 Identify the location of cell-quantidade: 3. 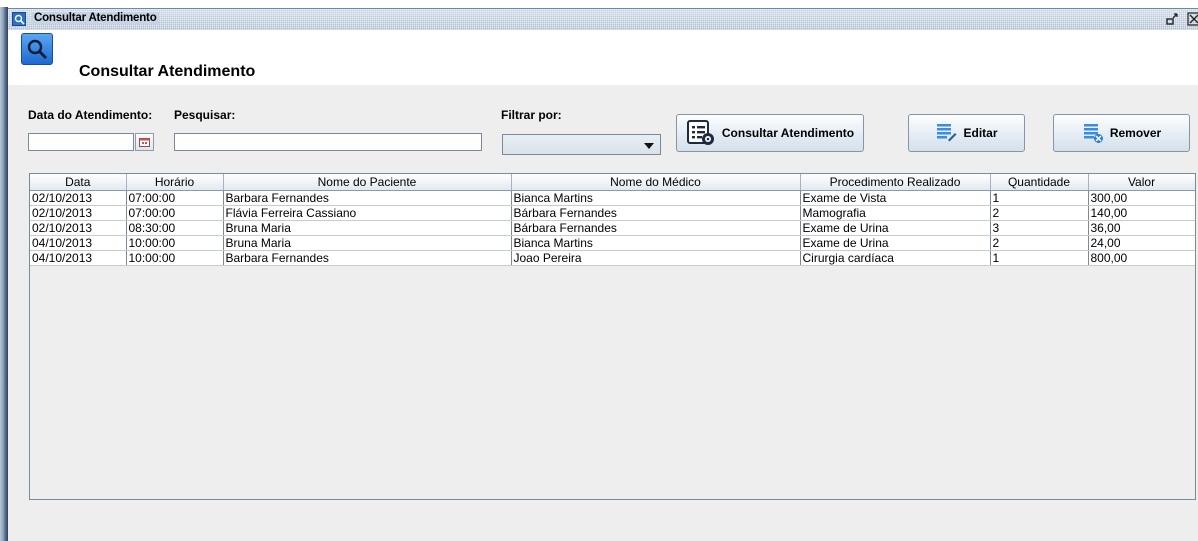
(1039, 228).